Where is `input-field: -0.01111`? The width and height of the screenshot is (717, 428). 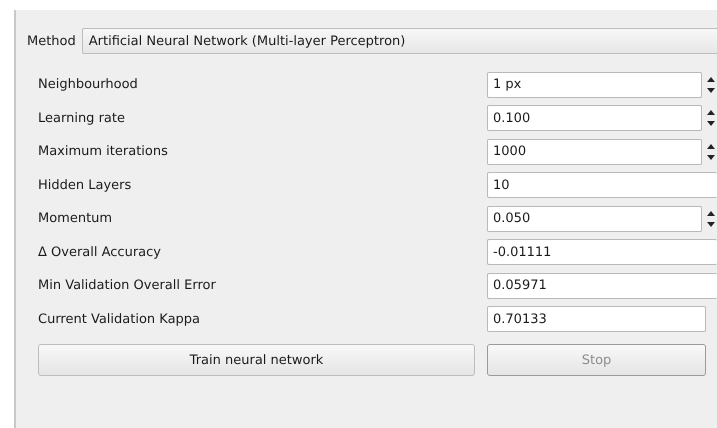
input-field: -0.01111 is located at coordinates (602, 252).